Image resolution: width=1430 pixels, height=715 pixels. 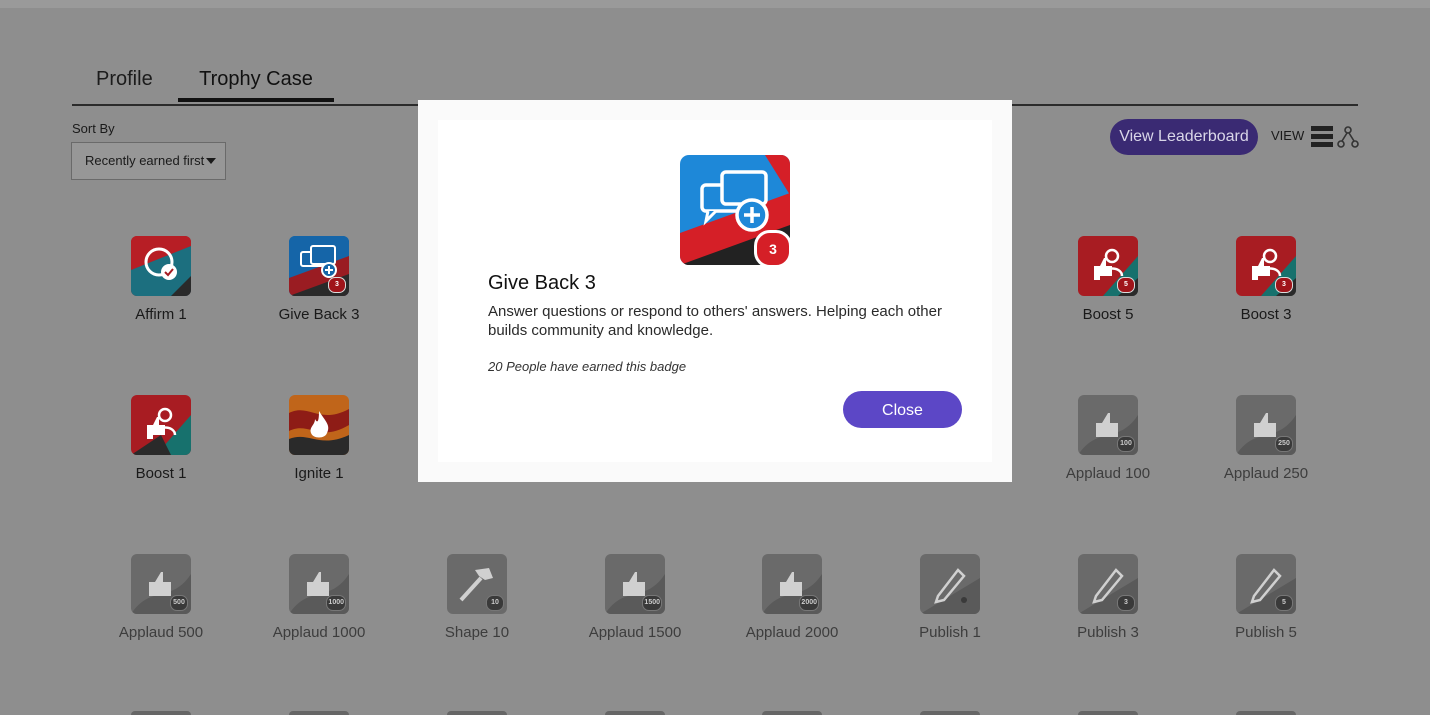 I want to click on earned-count: 20 People have earned this badge, so click(x=587, y=366).